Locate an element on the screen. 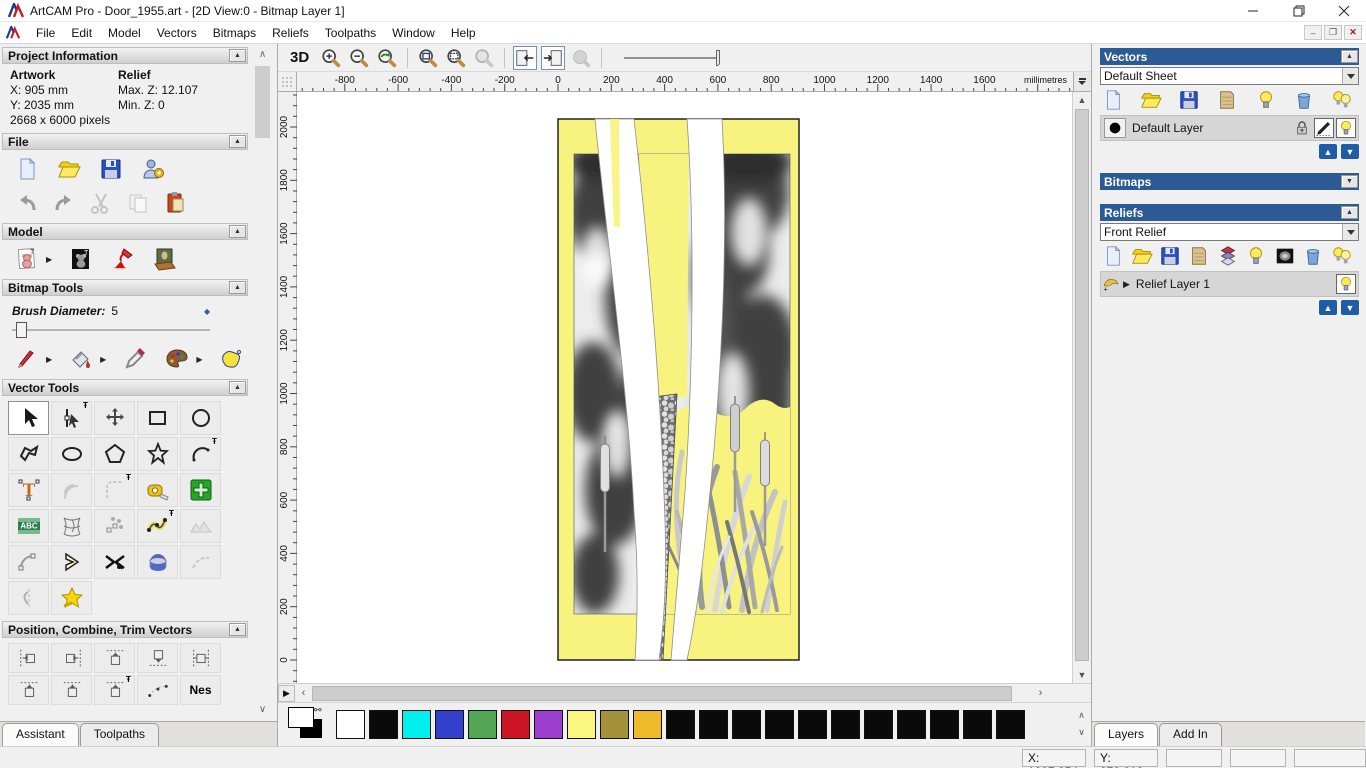 The height and width of the screenshot is (768, 1366). brush-diameter-slider is located at coordinates (125, 330).